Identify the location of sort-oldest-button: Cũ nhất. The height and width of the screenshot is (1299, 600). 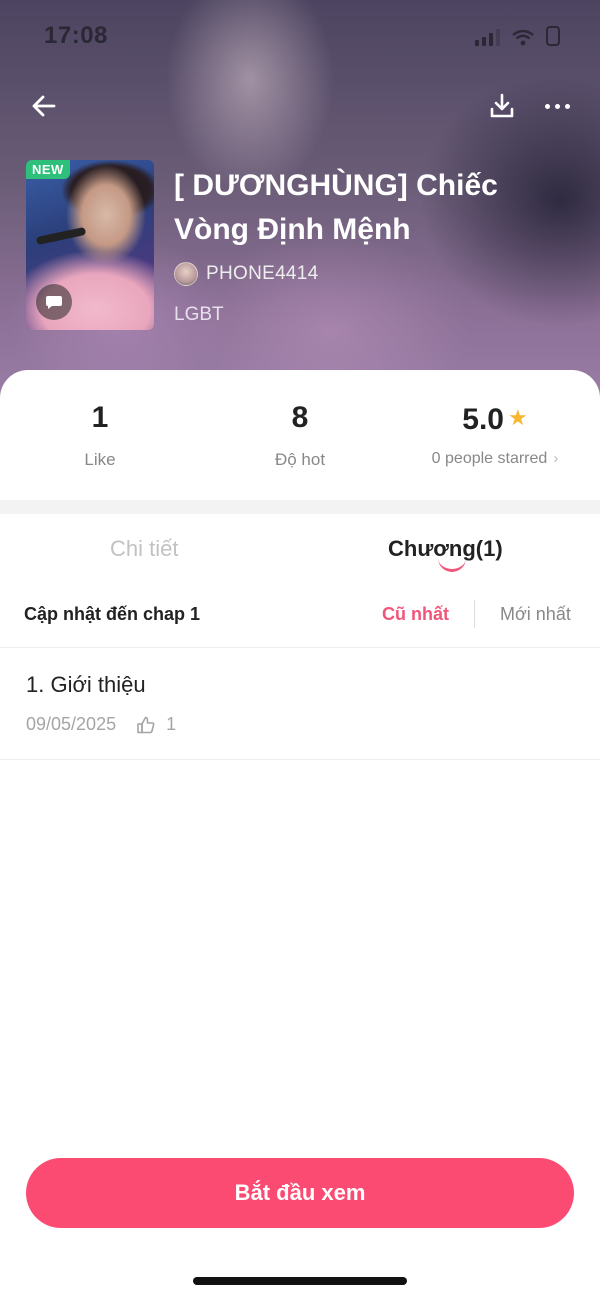
(415, 614).